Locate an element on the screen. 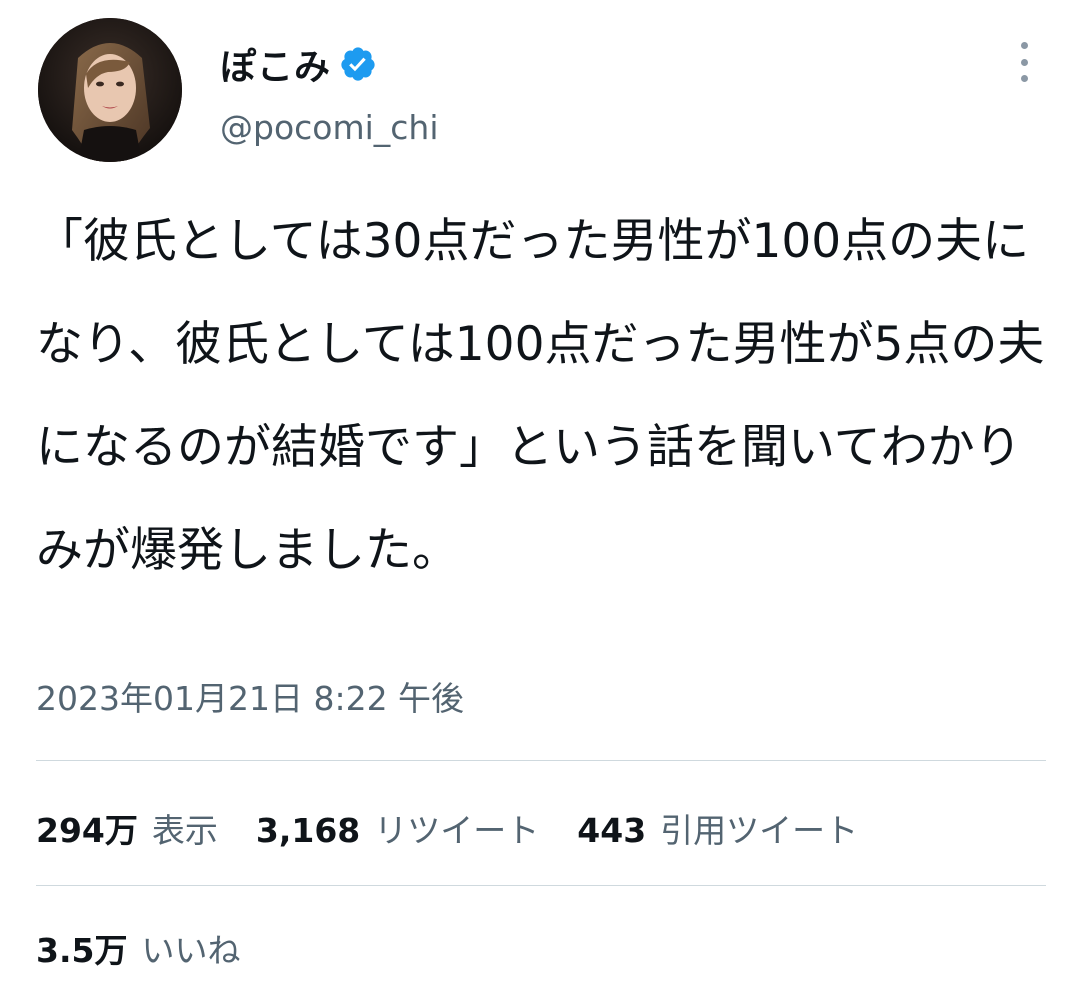 The width and height of the screenshot is (1079, 1002). quotes-stat: 443 引用ツイート is located at coordinates (717, 828).